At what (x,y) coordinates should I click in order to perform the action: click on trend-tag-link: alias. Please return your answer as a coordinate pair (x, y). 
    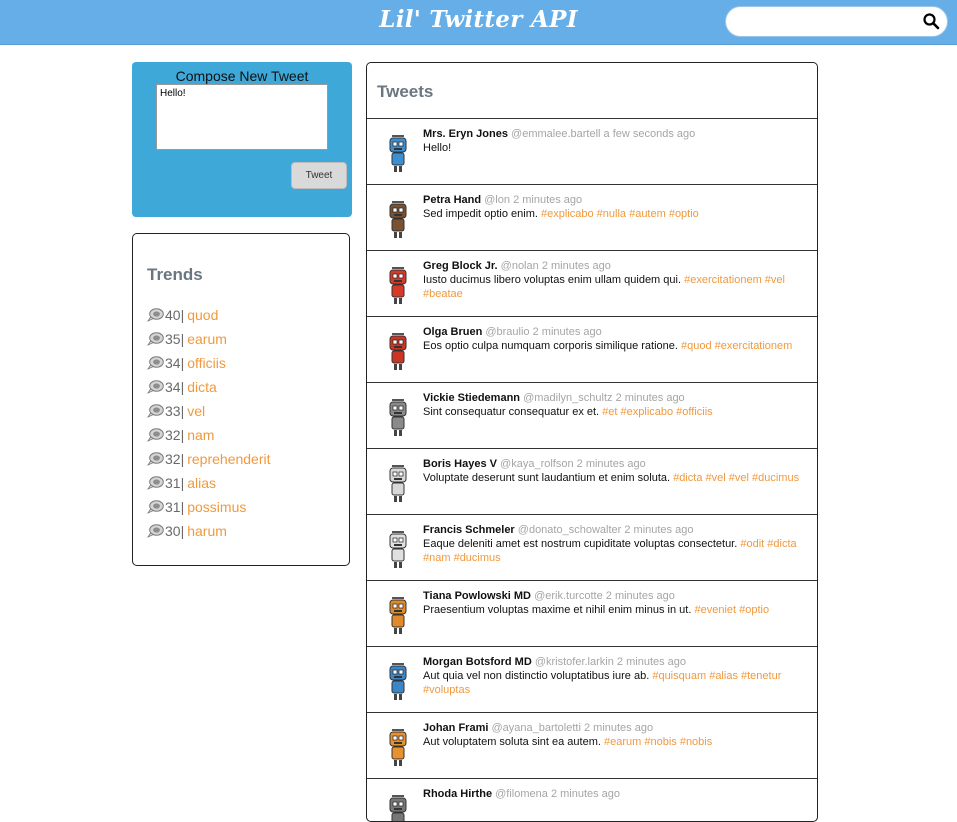
    Looking at the image, I should click on (201, 483).